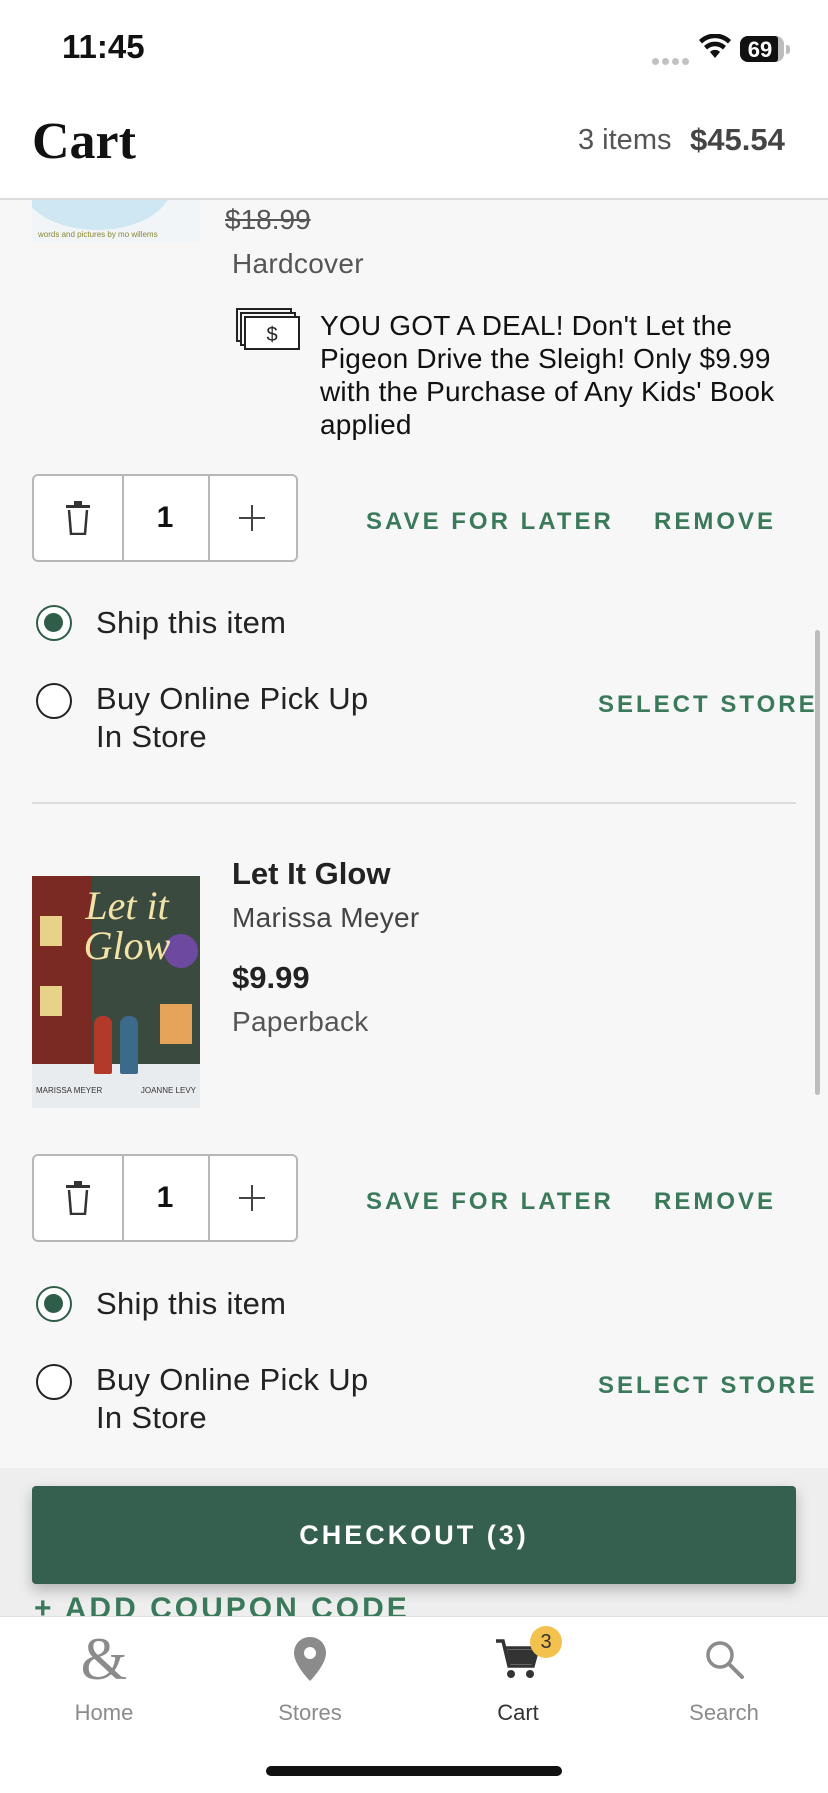 The width and height of the screenshot is (828, 1793). Describe the element at coordinates (310, 1712) in the screenshot. I see `tab-stores-label: Stores` at that location.